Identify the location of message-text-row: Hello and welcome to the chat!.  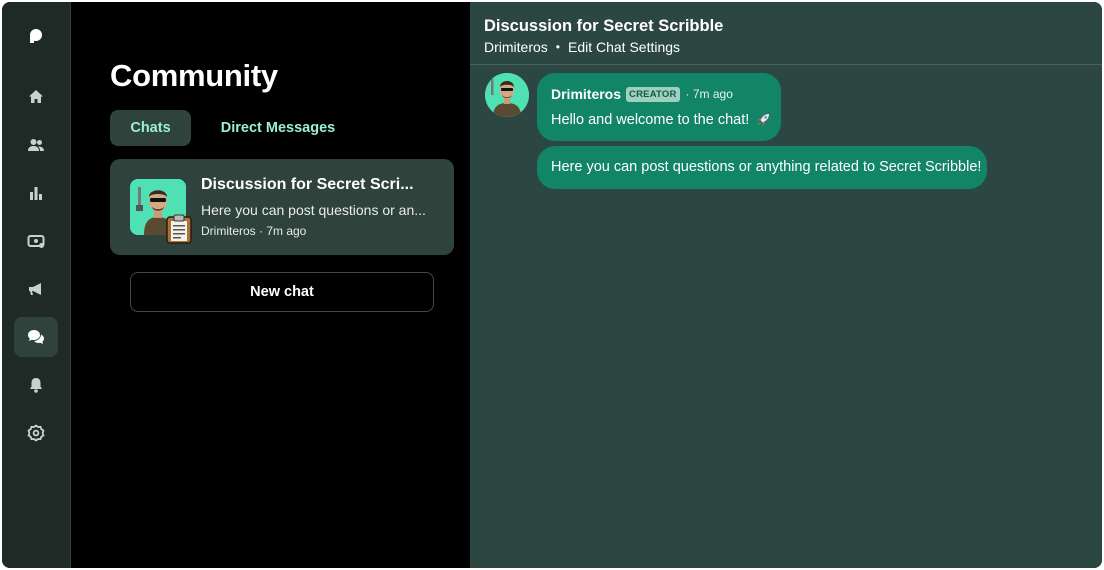
(661, 119).